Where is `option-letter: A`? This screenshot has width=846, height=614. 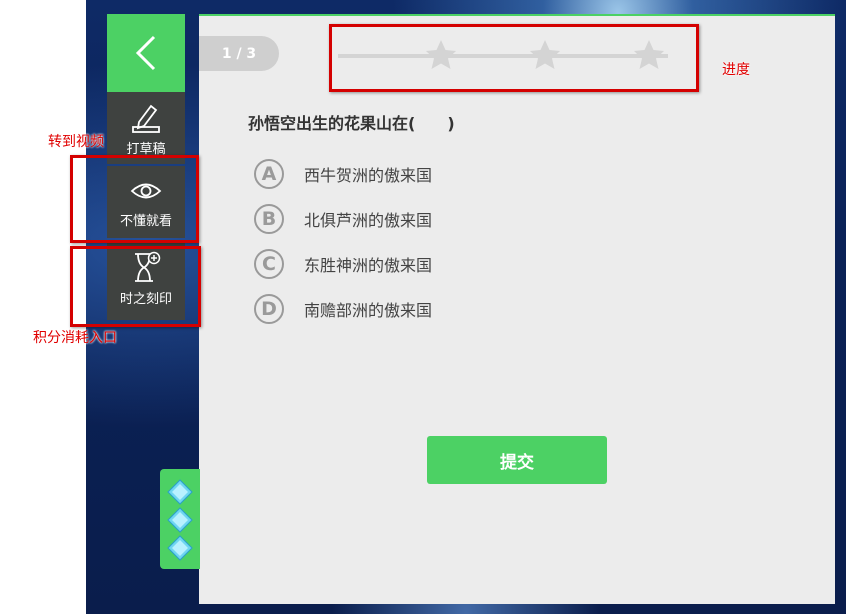 option-letter: A is located at coordinates (269, 174).